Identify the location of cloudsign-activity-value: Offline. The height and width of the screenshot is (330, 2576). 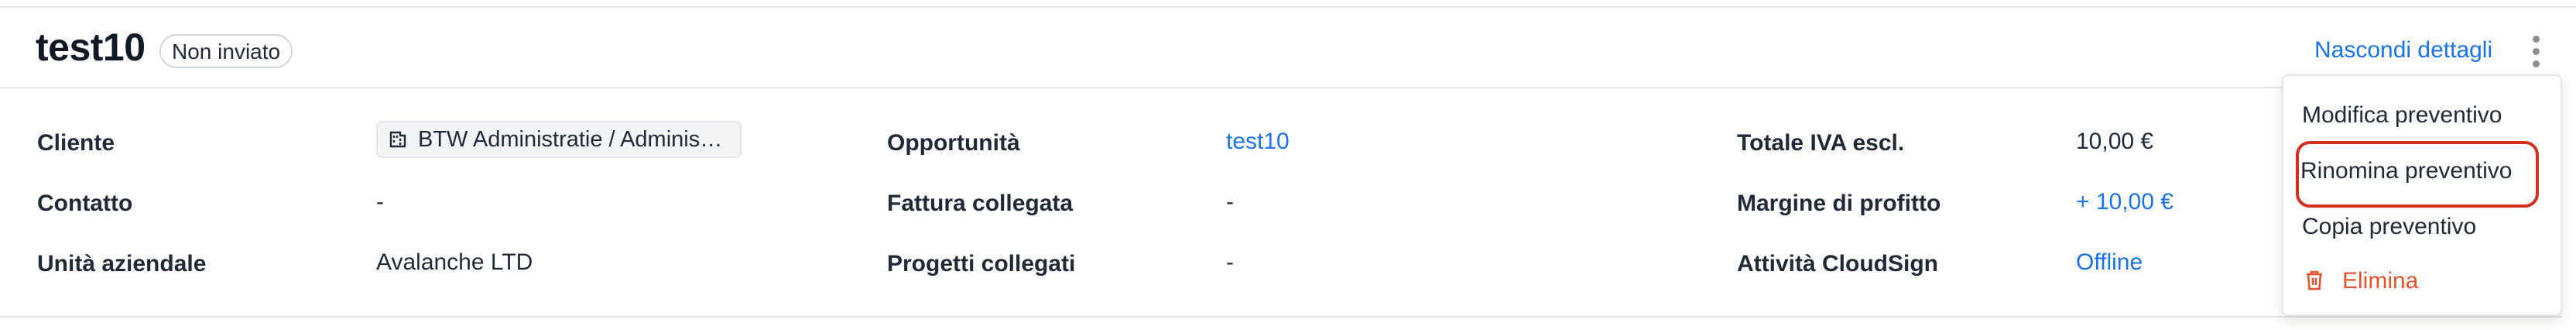
(2109, 262).